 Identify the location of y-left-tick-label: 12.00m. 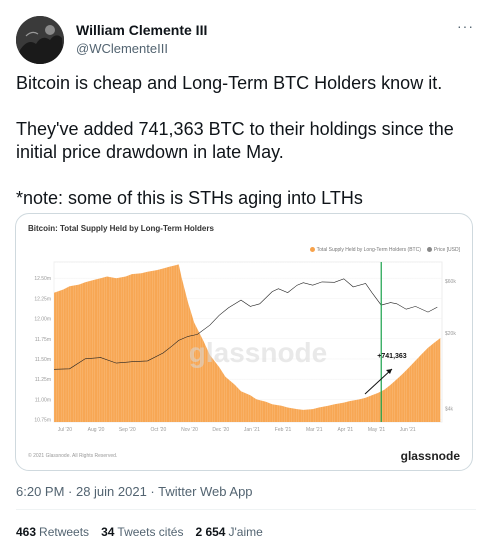
(42, 320).